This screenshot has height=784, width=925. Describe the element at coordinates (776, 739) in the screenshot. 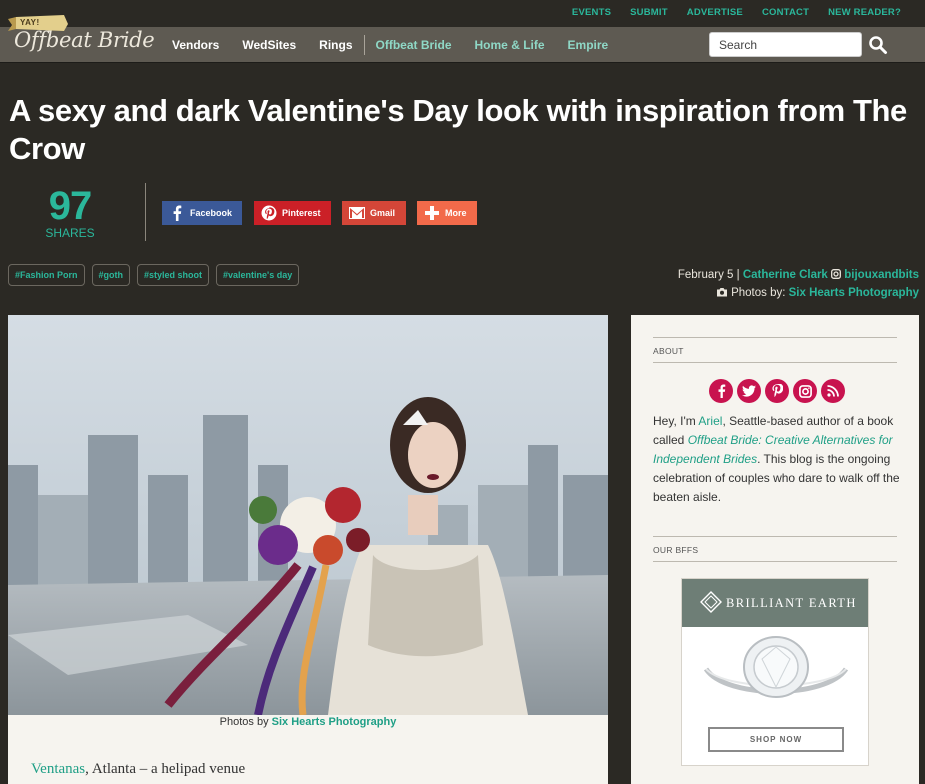

I see `shop-now-button: SHOP NOW` at that location.